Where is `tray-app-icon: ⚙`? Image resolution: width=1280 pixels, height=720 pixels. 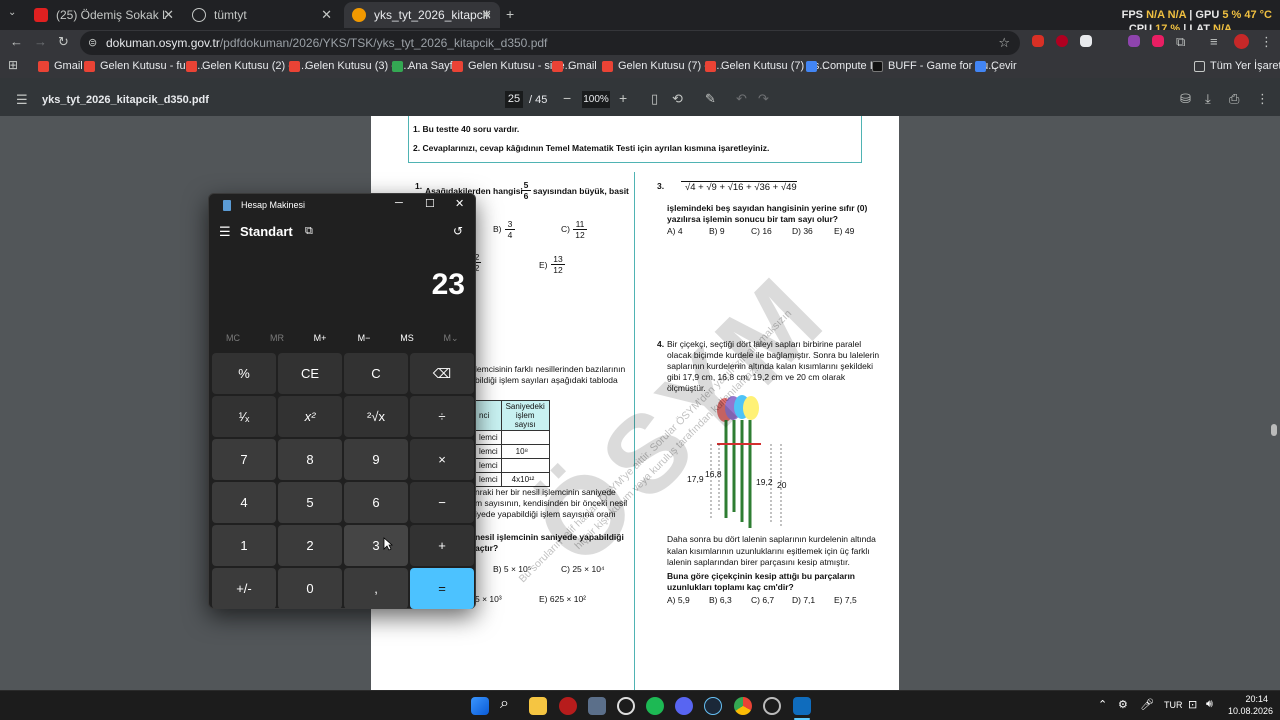 tray-app-icon: ⚙ is located at coordinates (1123, 704).